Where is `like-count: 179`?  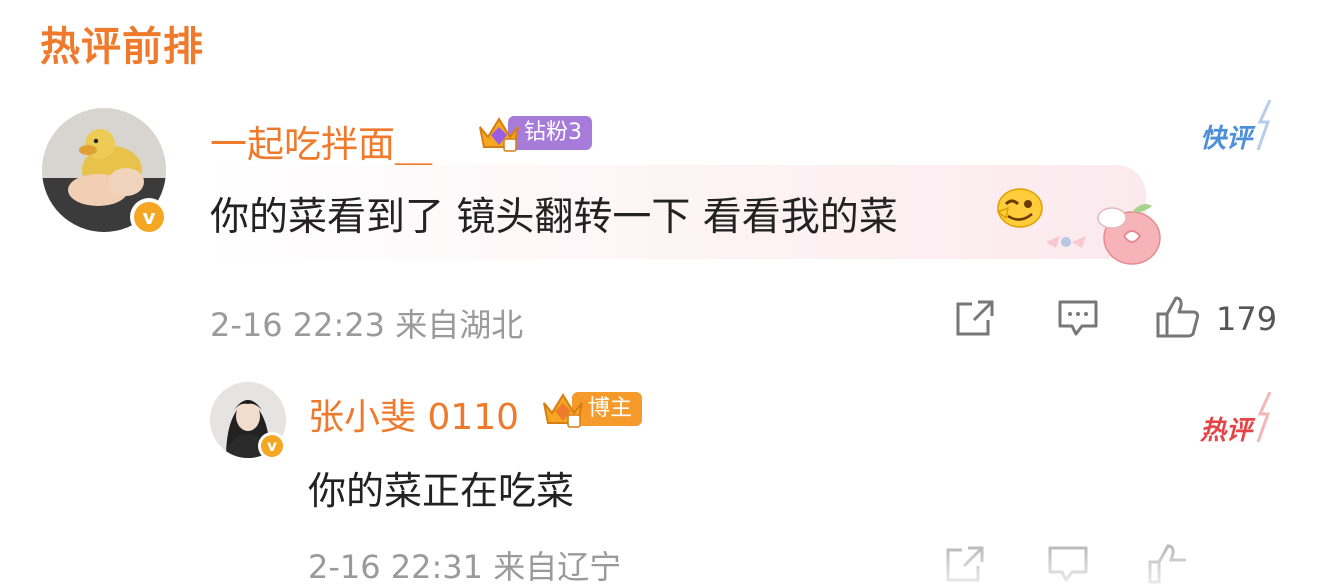 like-count: 179 is located at coordinates (1247, 319).